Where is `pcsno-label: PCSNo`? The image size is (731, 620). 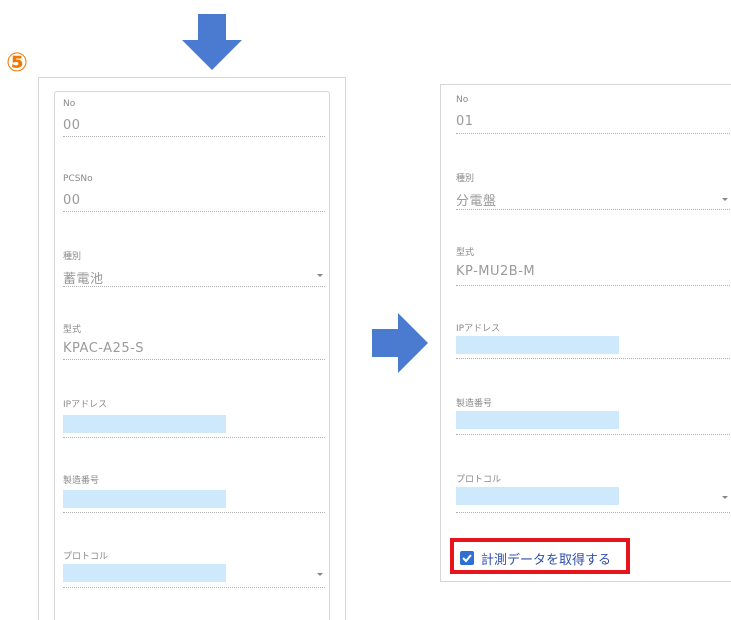
pcsno-label: PCSNo is located at coordinates (78, 179).